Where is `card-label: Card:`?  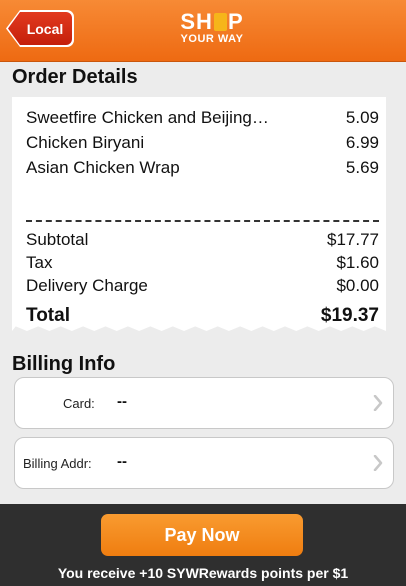 card-label: Card: is located at coordinates (79, 403).